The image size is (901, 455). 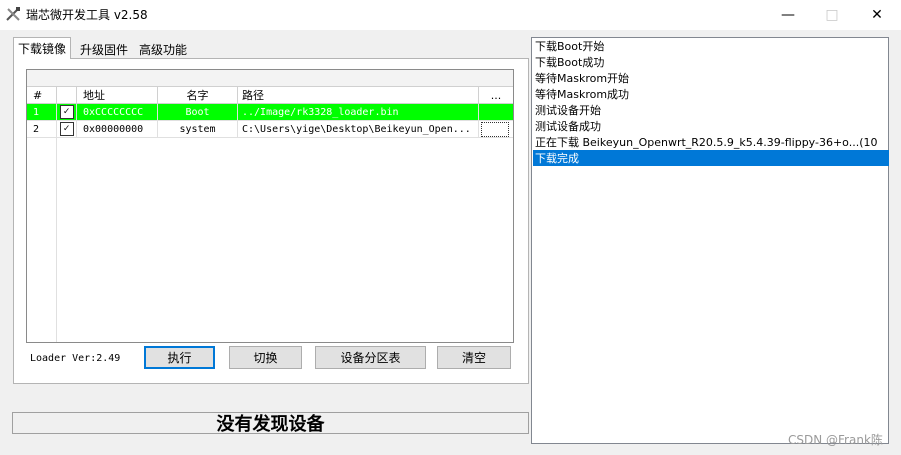 What do you see at coordinates (56, 240) in the screenshot?
I see `col-divider` at bounding box center [56, 240].